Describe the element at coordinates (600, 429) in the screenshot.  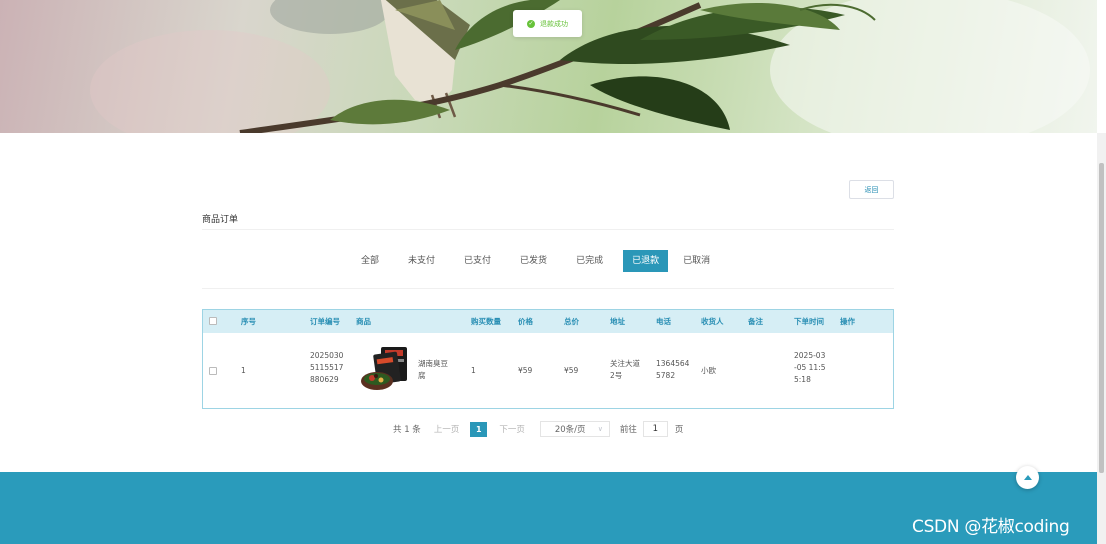
I see `chevron-down-icon: ∨` at that location.